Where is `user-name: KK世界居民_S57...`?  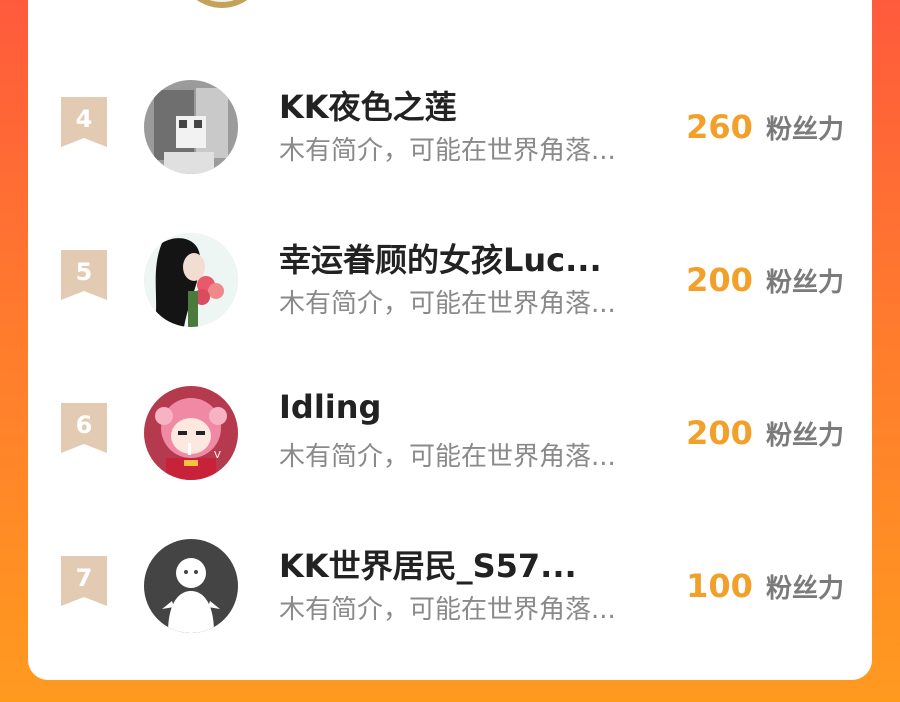 user-name: KK世界居民_S57... is located at coordinates (454, 564).